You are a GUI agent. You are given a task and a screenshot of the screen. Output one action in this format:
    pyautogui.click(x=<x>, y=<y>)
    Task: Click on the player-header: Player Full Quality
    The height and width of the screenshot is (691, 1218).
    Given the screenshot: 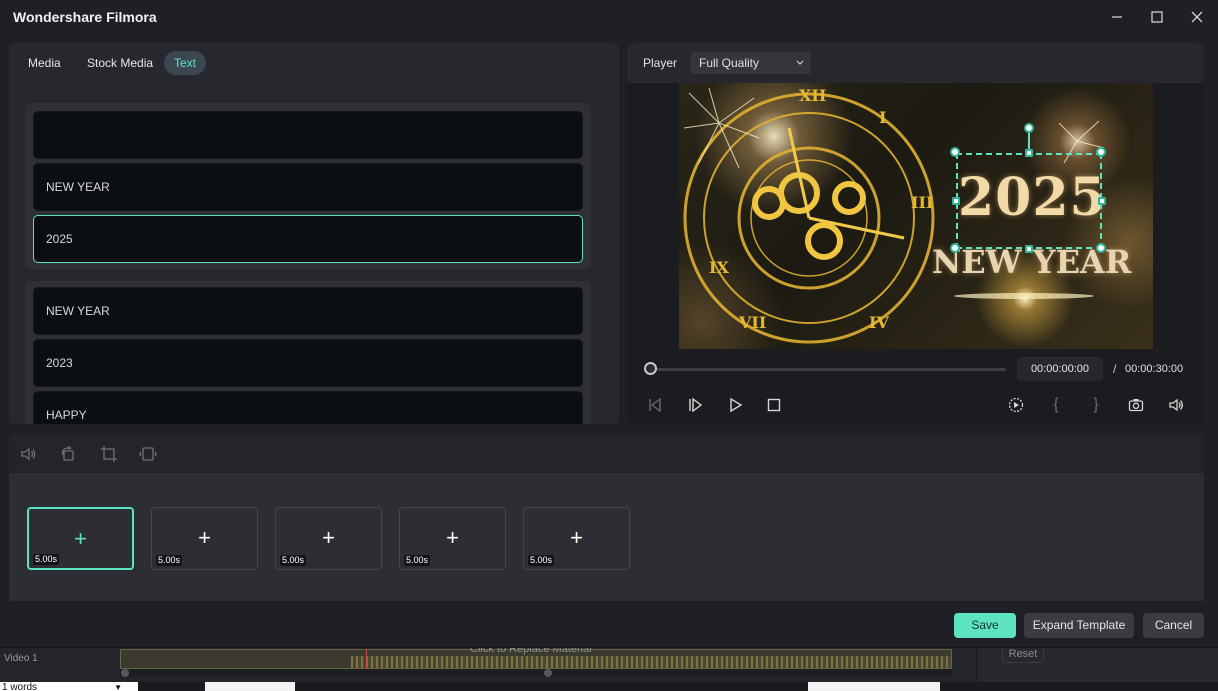 What is the action you would take?
    pyautogui.click(x=915, y=63)
    